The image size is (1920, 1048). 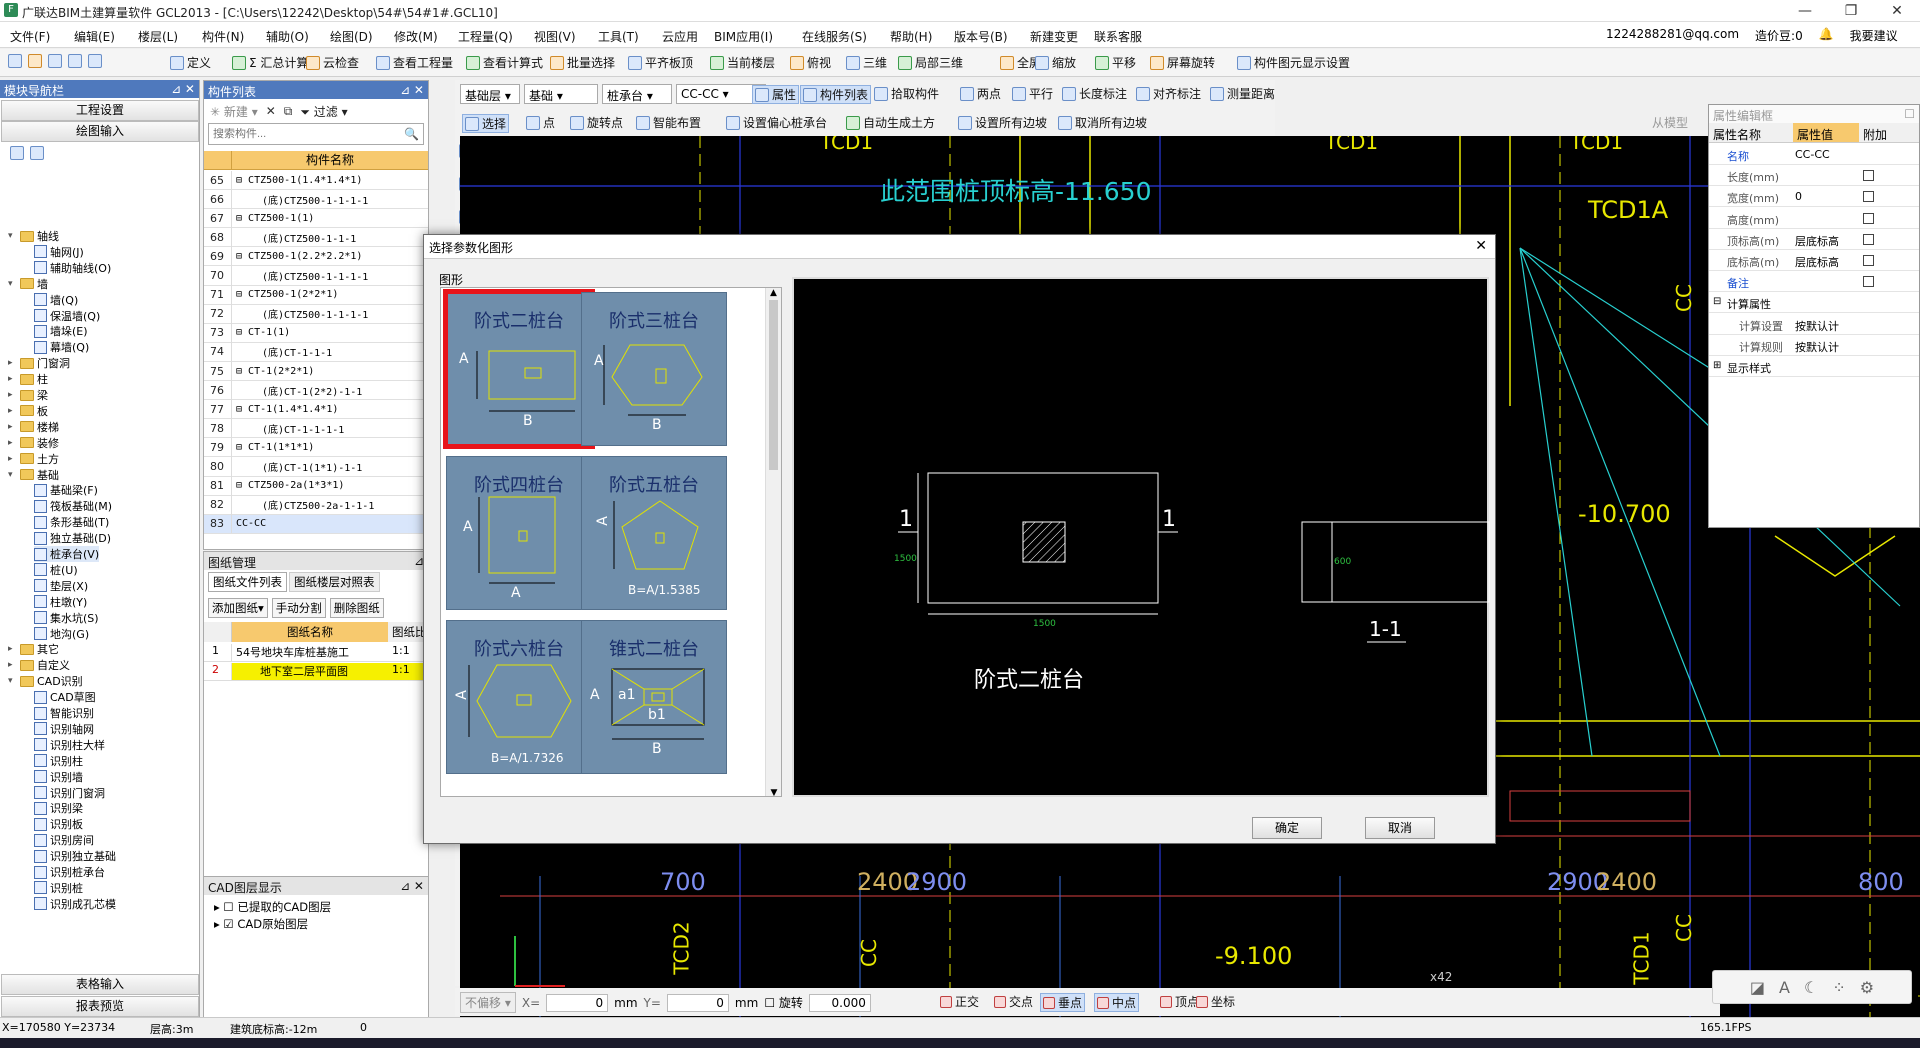 I want to click on edit-toolbar-button: 旋转点, so click(x=596, y=122).